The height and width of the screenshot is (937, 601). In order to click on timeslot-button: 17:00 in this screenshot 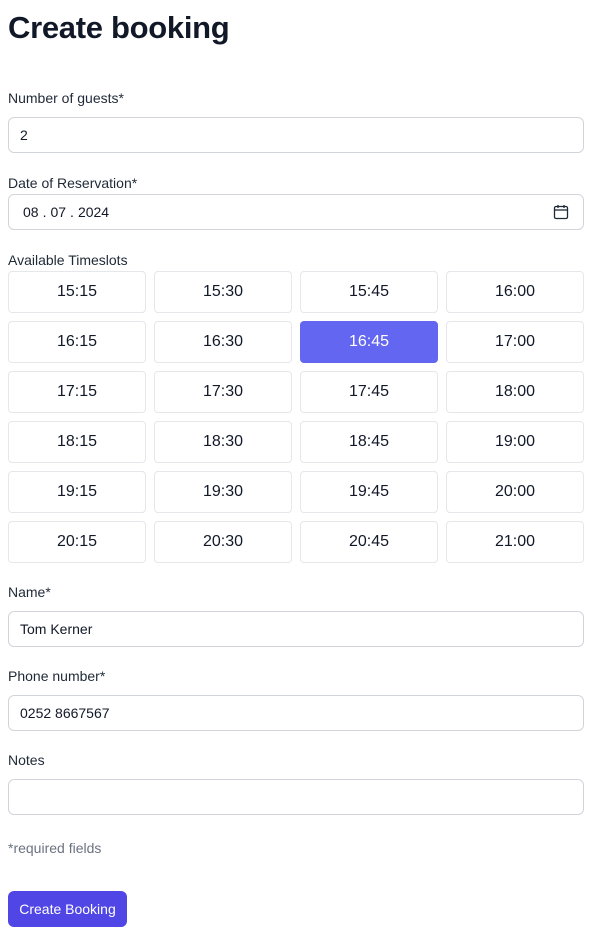, I will do `click(515, 342)`.